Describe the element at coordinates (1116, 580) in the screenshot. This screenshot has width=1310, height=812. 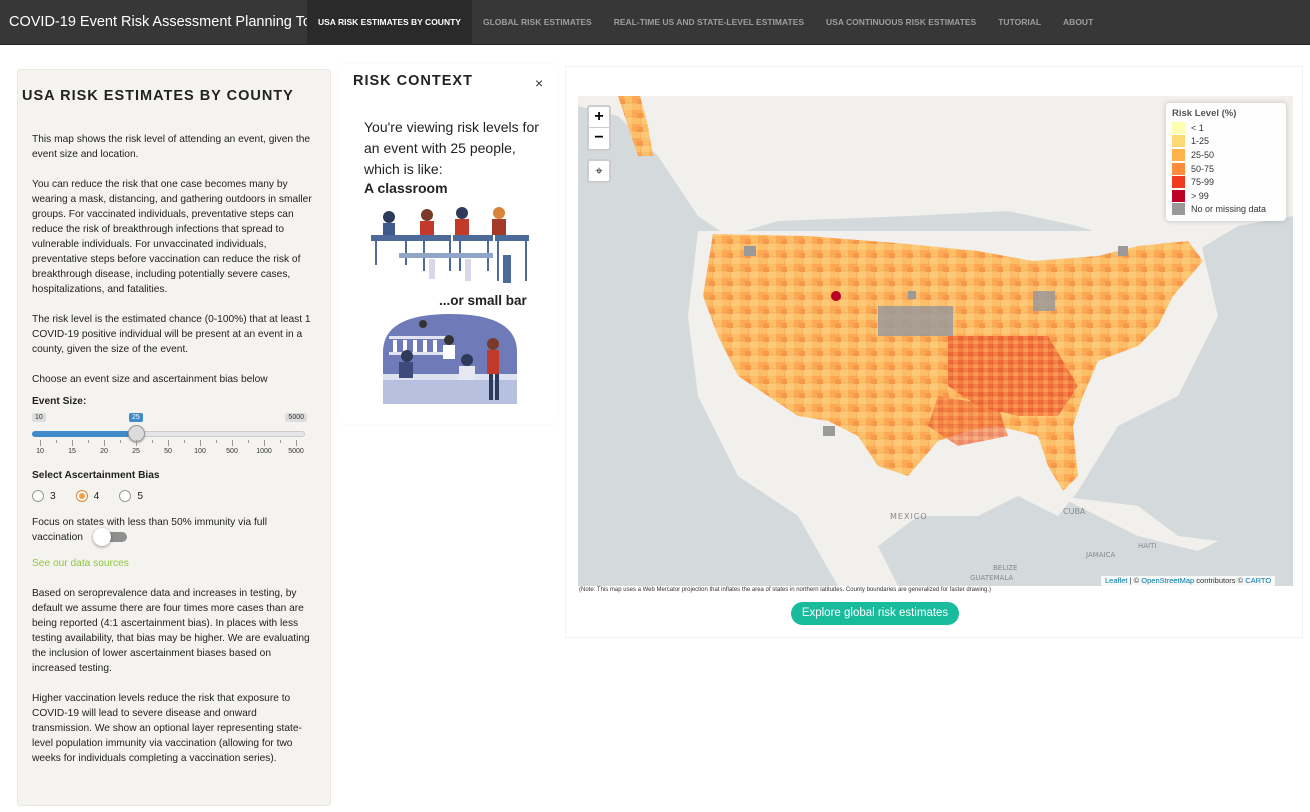
I see `leaflet-link: Leaflet` at that location.